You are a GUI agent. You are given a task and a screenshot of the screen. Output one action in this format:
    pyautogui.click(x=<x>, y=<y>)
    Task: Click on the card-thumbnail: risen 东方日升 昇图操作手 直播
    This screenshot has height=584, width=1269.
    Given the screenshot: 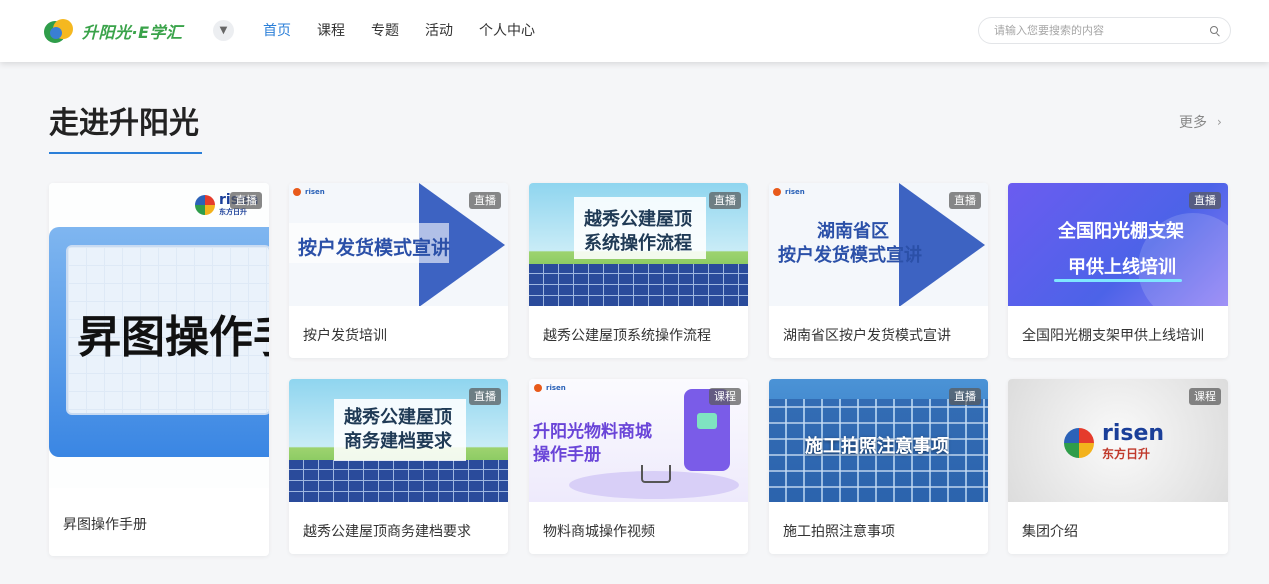 What is the action you would take?
    pyautogui.click(x=159, y=335)
    